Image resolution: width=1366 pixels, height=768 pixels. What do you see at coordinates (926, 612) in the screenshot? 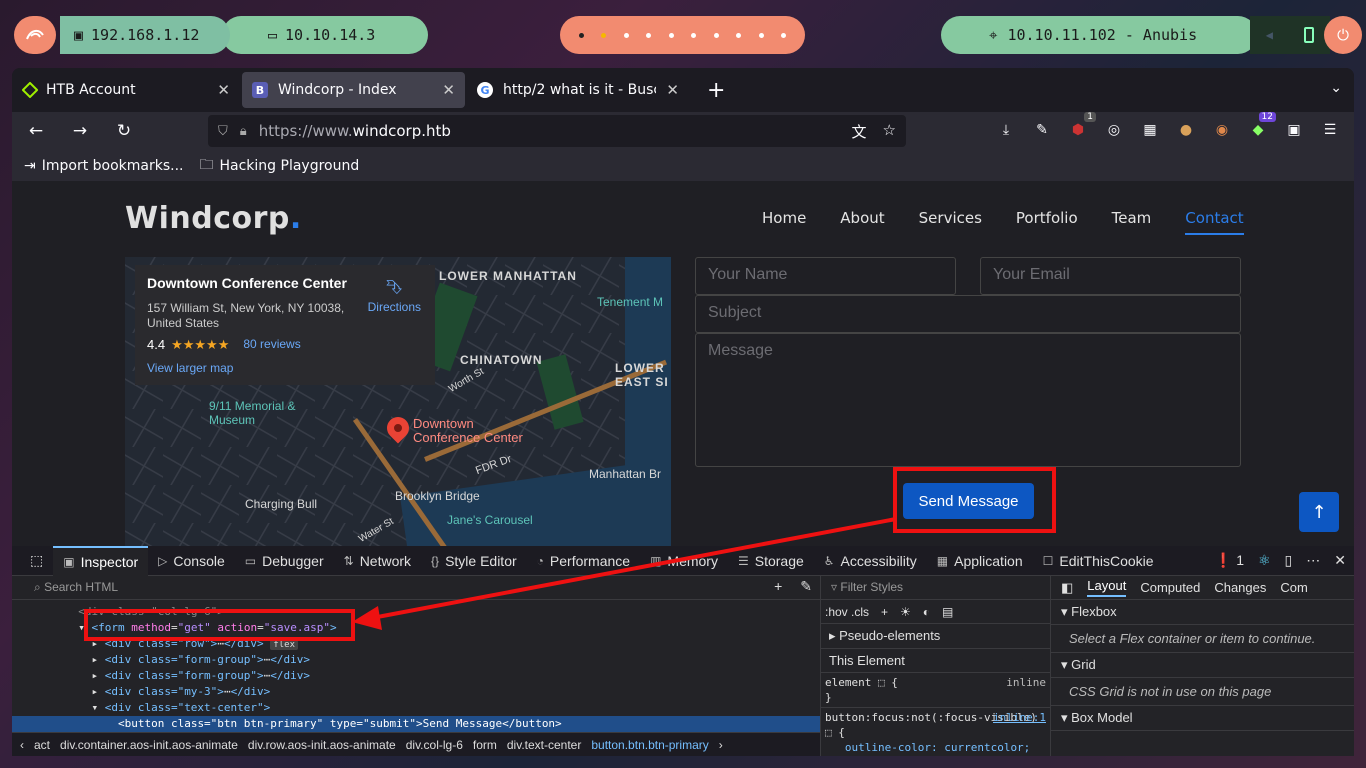
I see `dark-mode-icon: ◐` at bounding box center [926, 612].